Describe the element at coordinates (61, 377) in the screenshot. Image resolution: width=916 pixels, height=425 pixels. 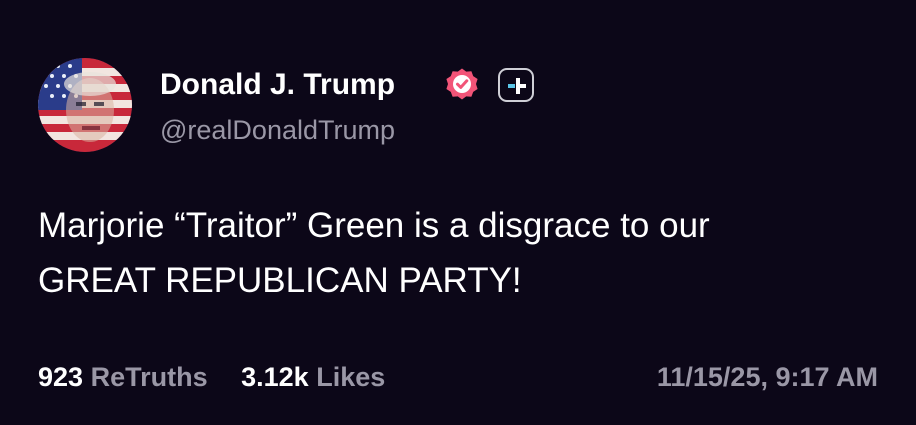
I see `retruths-count: 923` at that location.